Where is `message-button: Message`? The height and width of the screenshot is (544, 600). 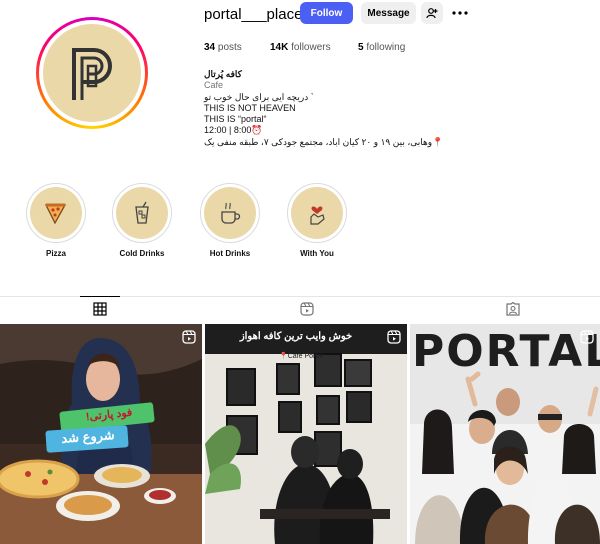
message-button: Message is located at coordinates (388, 13).